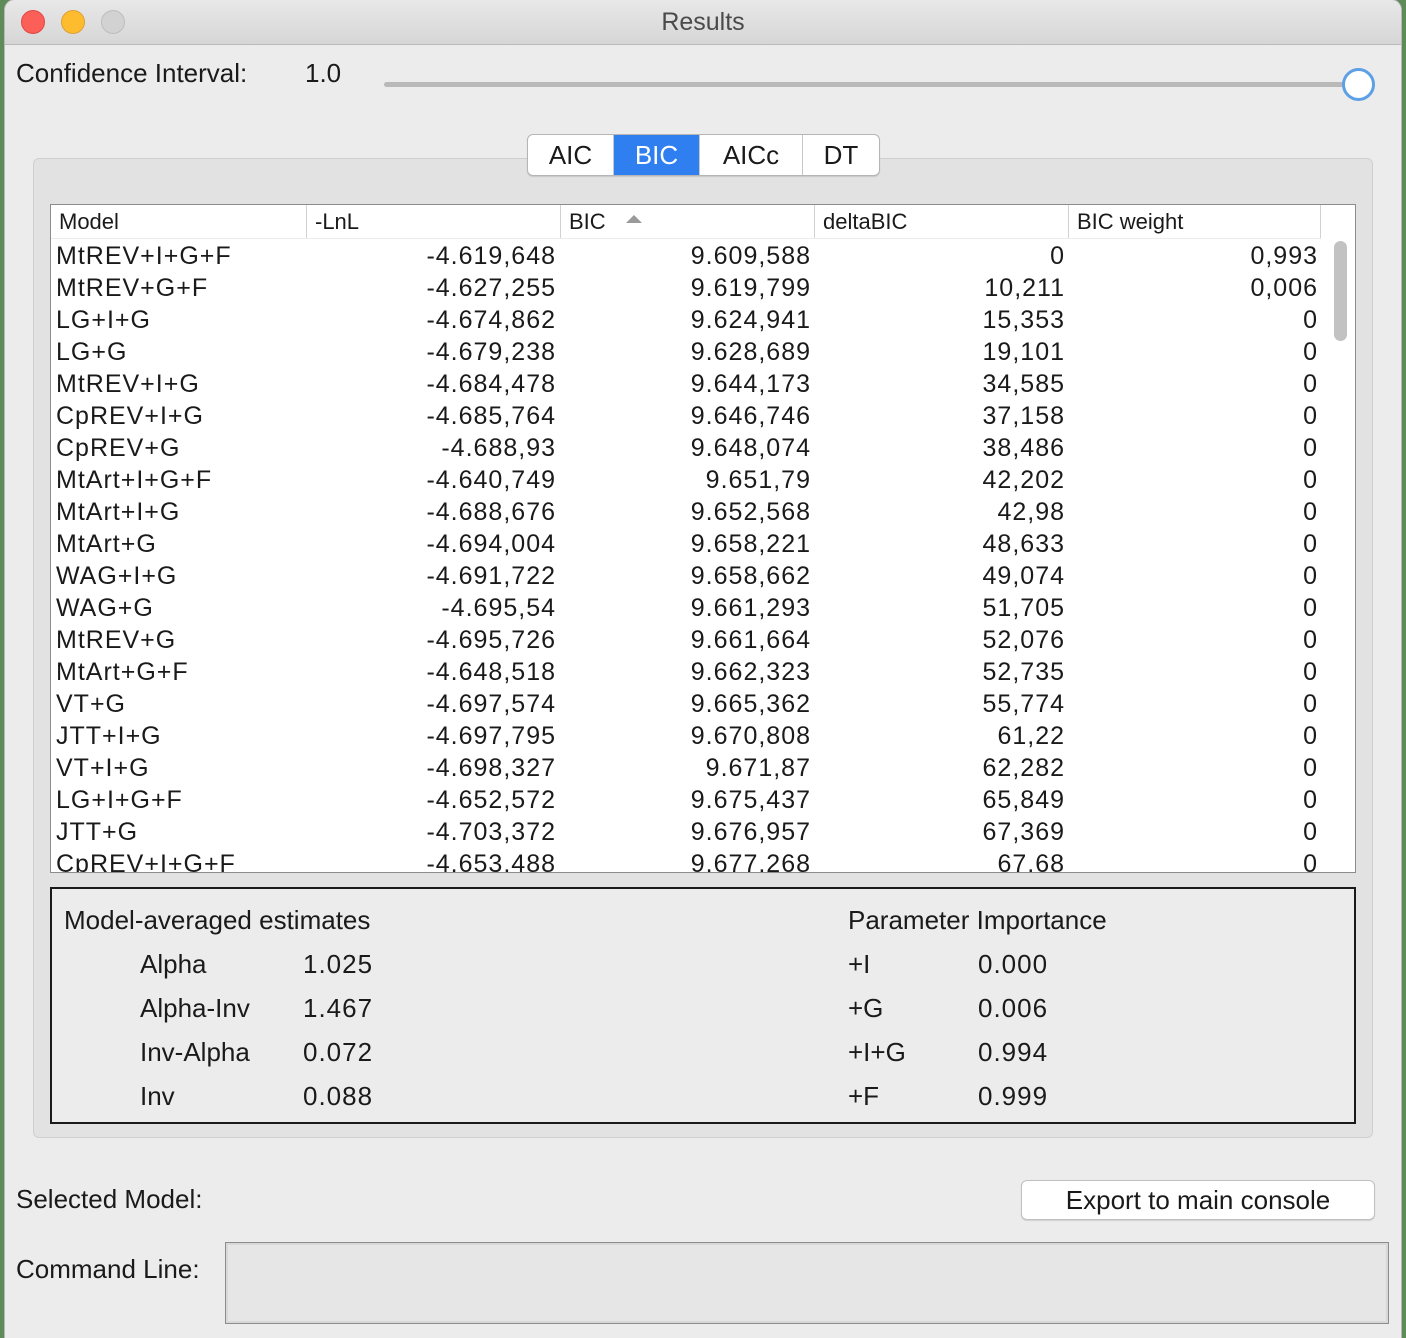  Describe the element at coordinates (807, 1283) in the screenshot. I see `command-line-field` at that location.